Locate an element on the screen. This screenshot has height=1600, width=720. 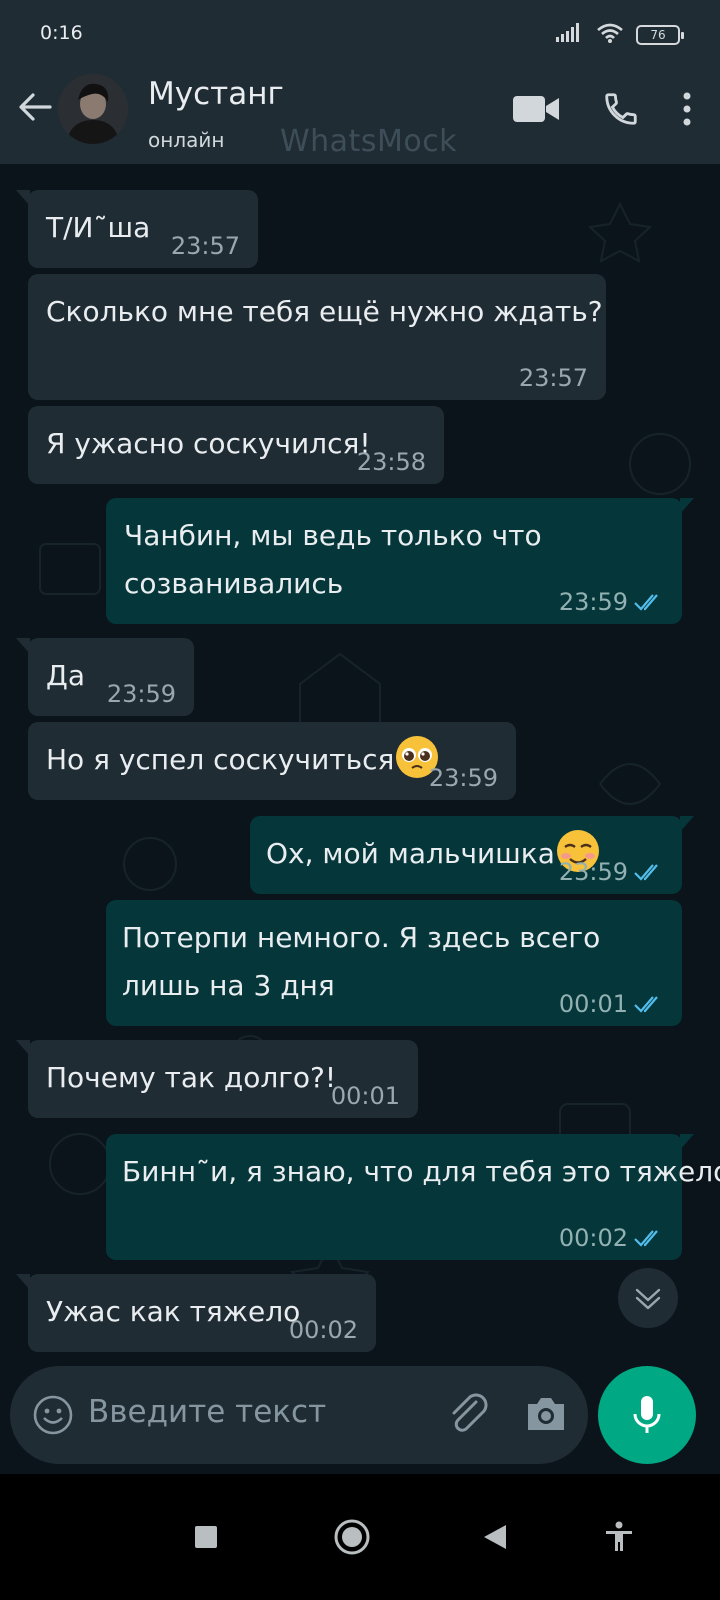
status-time: 0:16 is located at coordinates (61, 33).